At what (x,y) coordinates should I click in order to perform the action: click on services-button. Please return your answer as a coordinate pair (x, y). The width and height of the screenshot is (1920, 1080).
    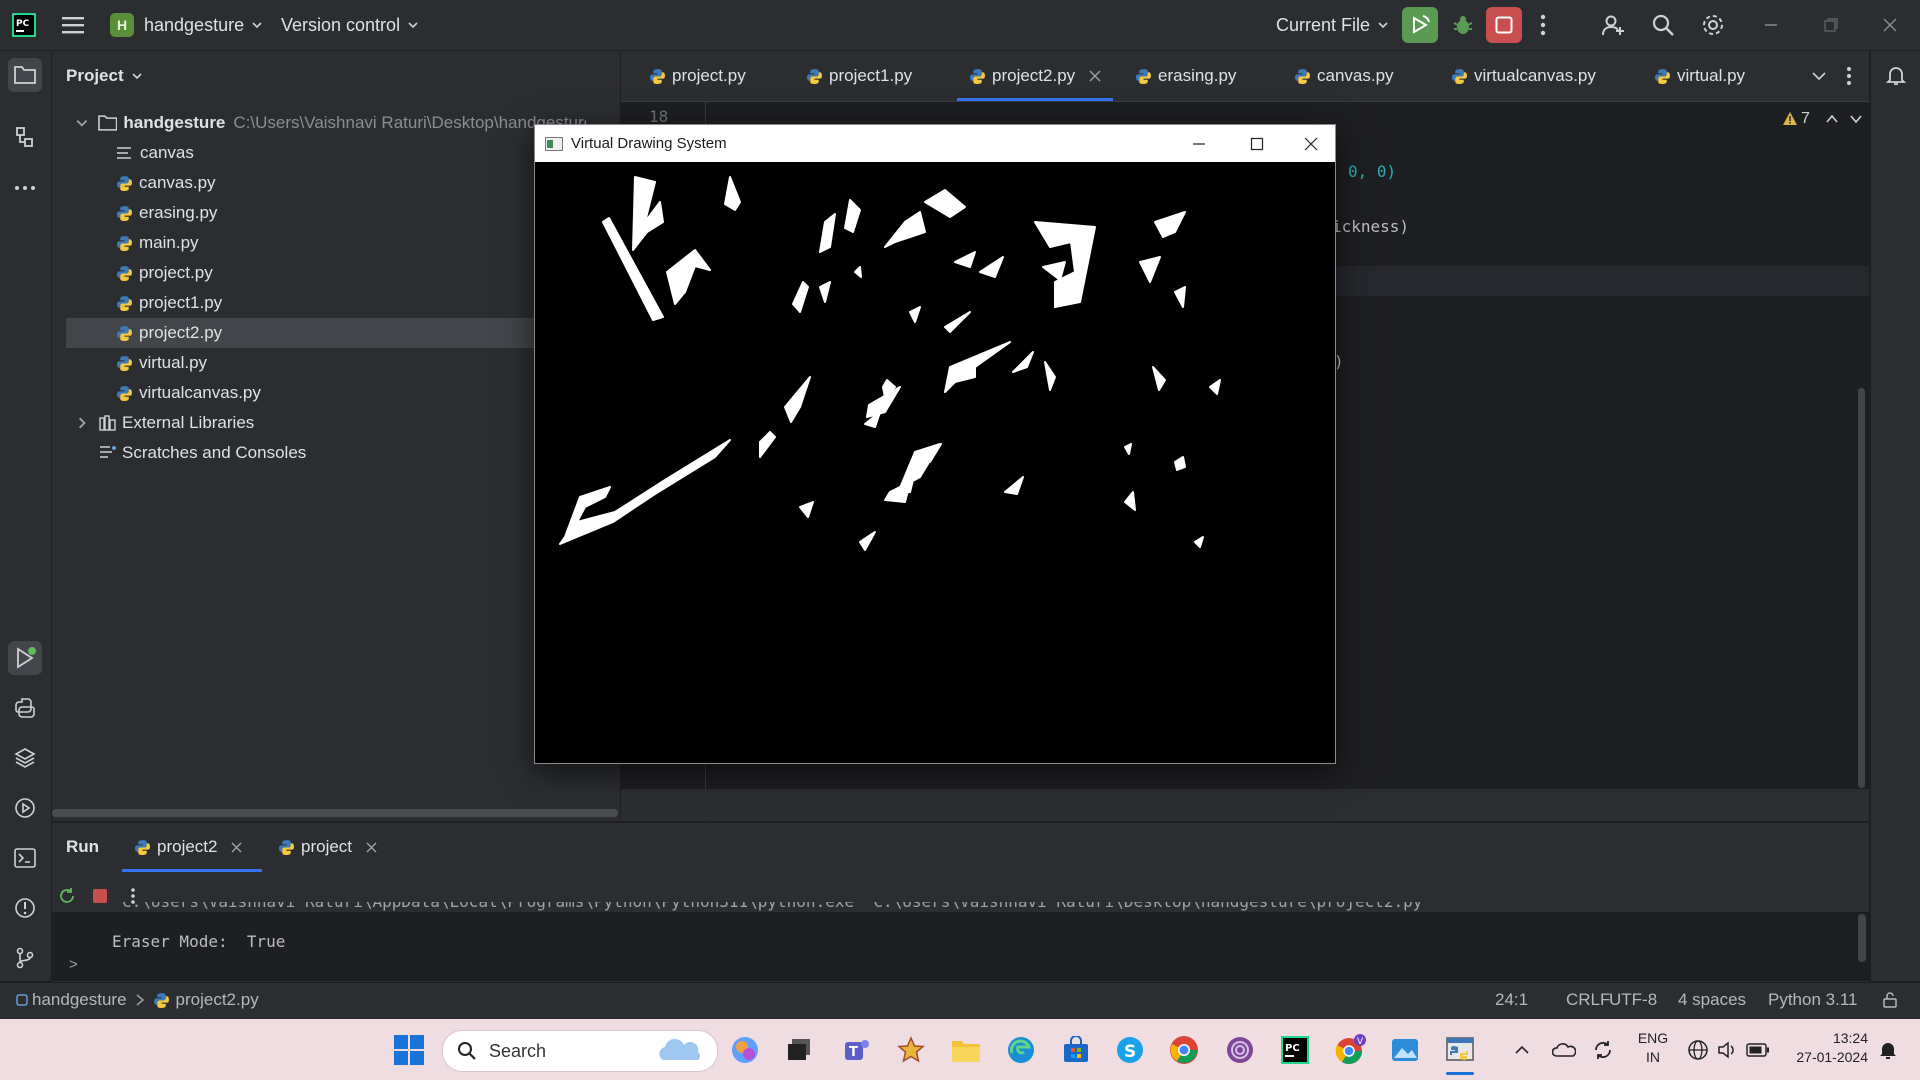
    Looking at the image, I should click on (25, 808).